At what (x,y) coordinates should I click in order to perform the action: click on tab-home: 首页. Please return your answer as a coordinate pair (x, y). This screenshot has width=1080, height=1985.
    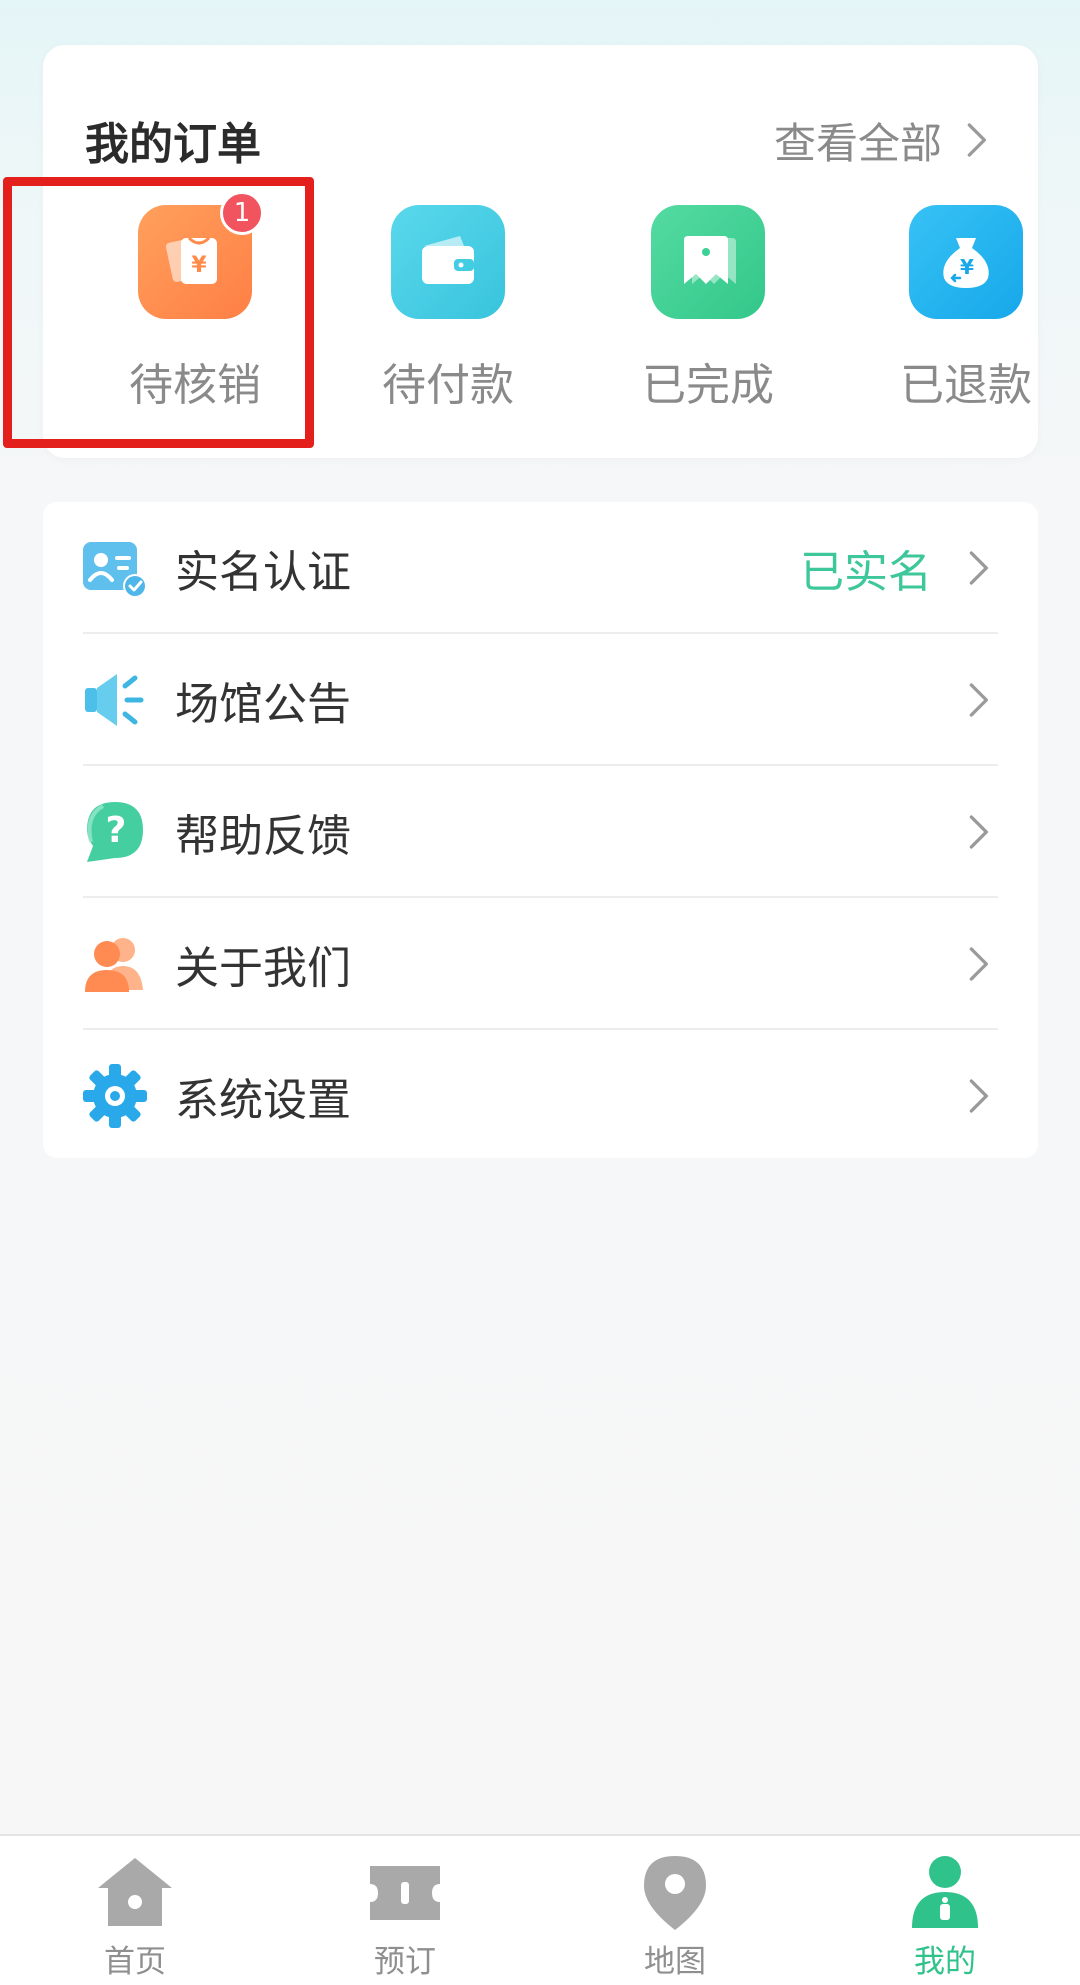
    Looking at the image, I should click on (135, 1910).